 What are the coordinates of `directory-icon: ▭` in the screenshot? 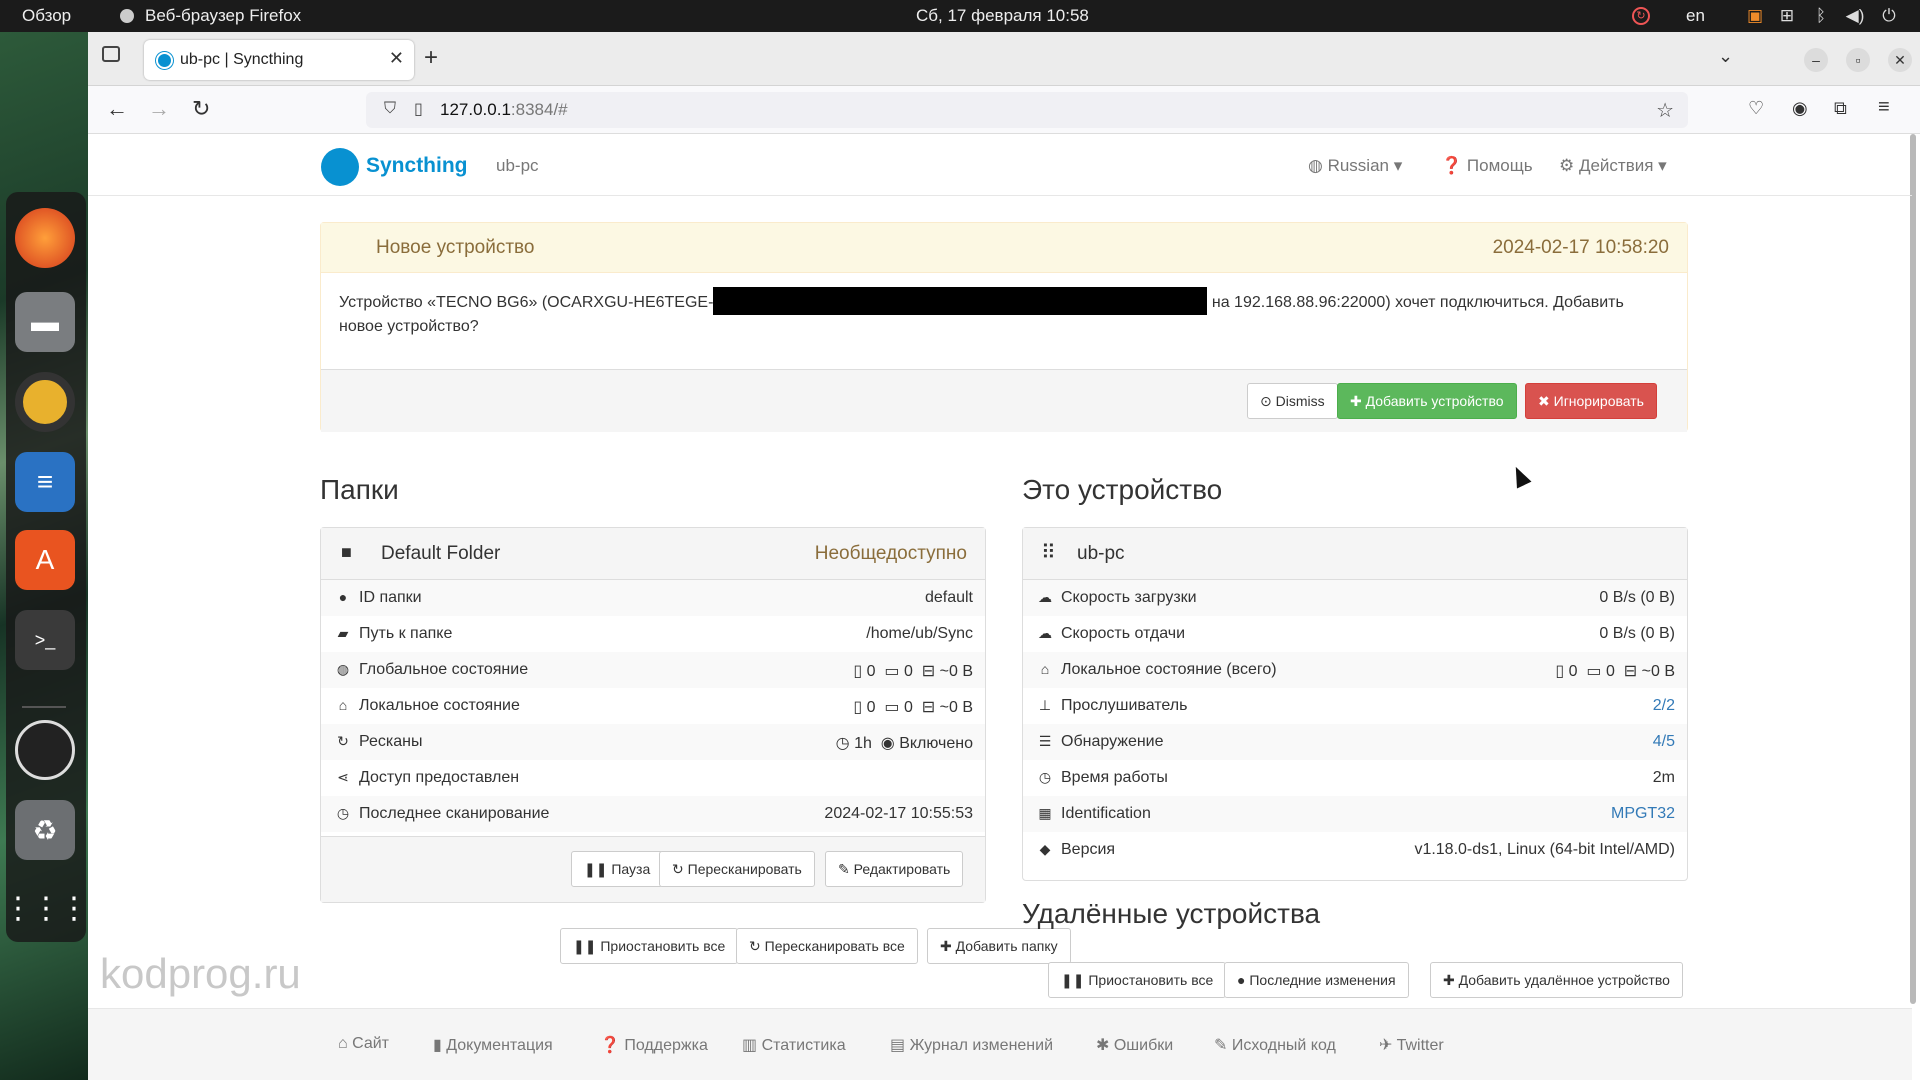 It's located at (892, 671).